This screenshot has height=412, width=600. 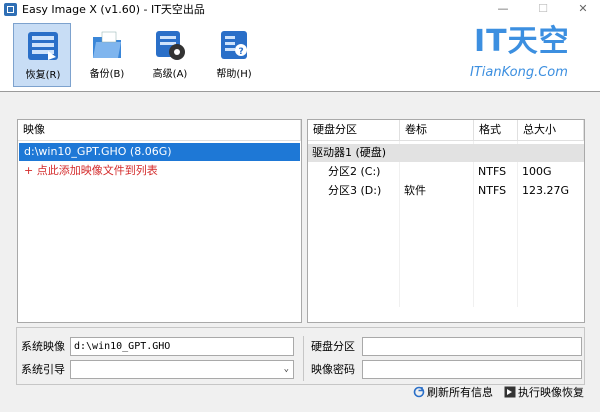 What do you see at coordinates (43, 75) in the screenshot?
I see `restore-label: 恢复(R)` at bounding box center [43, 75].